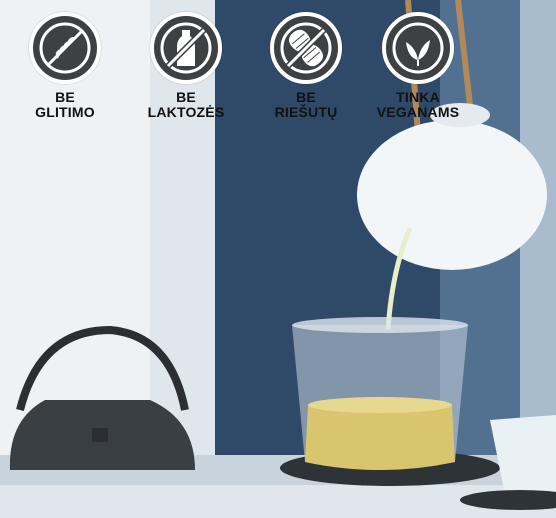 This screenshot has height=518, width=556. I want to click on badge-label: BE GLITIMO, so click(65, 104).